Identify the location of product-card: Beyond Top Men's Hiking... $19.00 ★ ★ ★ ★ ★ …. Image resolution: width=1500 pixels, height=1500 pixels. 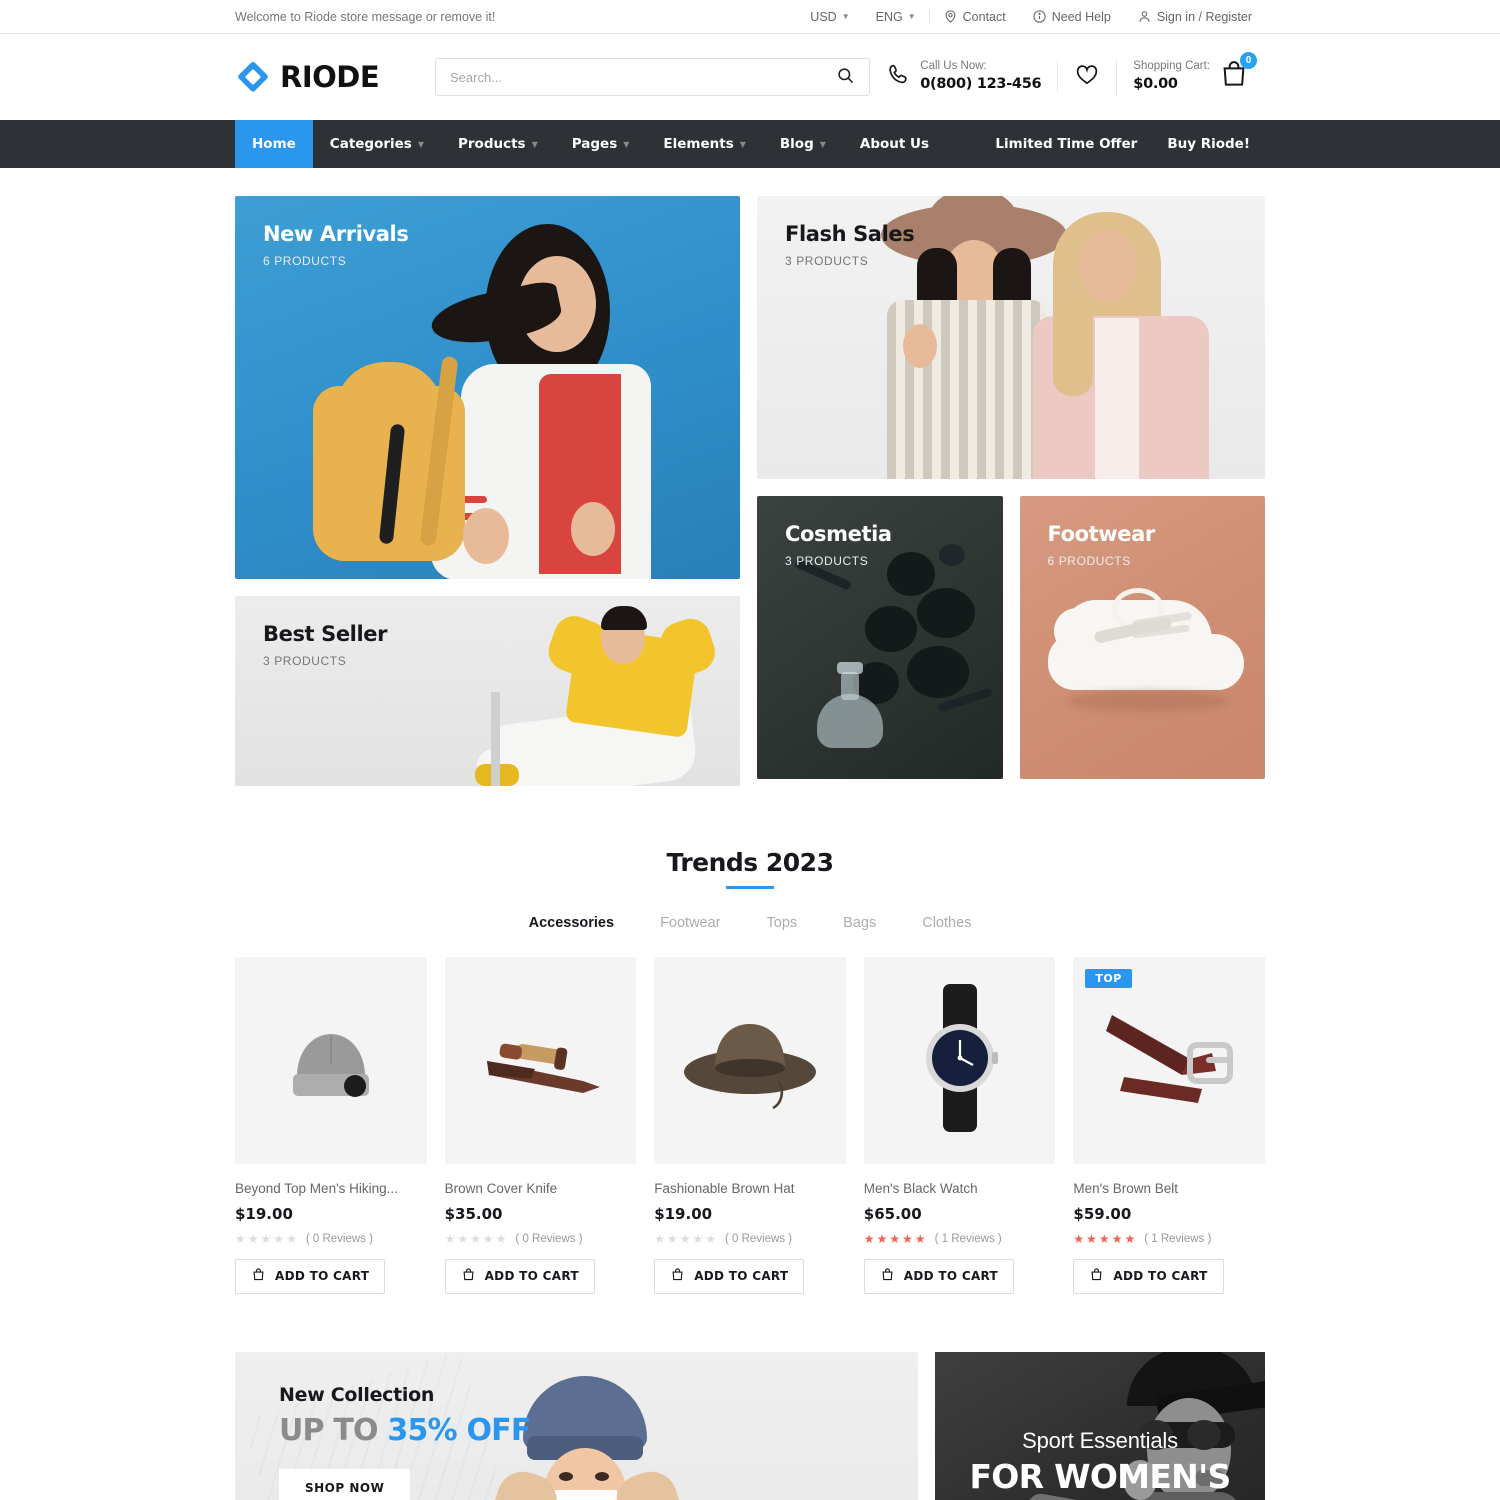
(331, 1125).